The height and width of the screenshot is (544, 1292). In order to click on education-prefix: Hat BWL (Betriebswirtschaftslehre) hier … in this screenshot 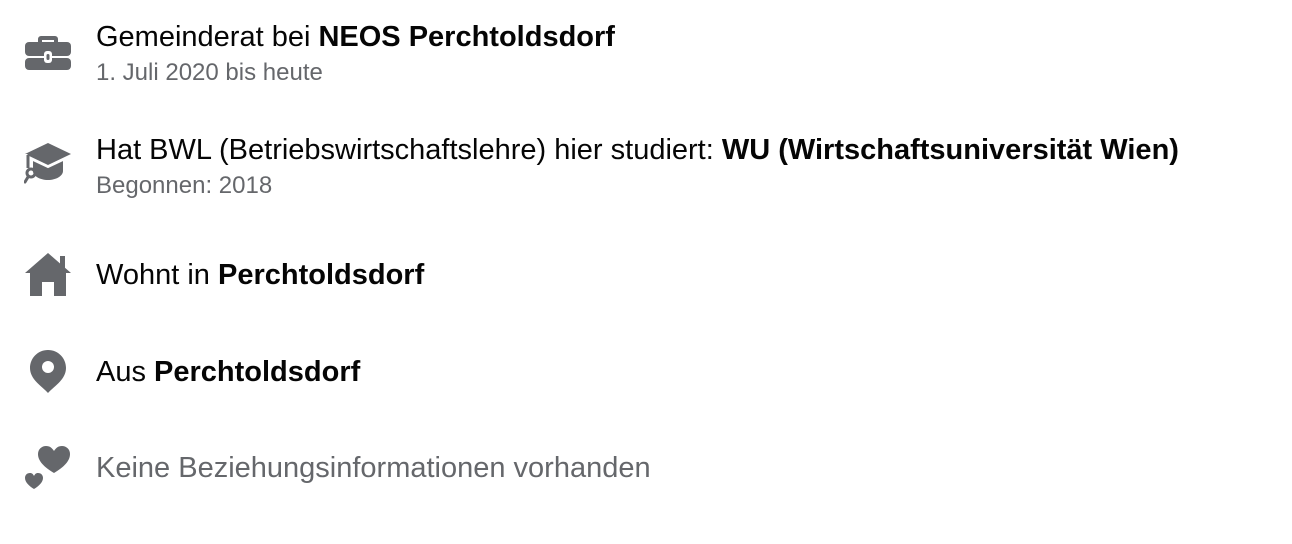, I will do `click(409, 150)`.